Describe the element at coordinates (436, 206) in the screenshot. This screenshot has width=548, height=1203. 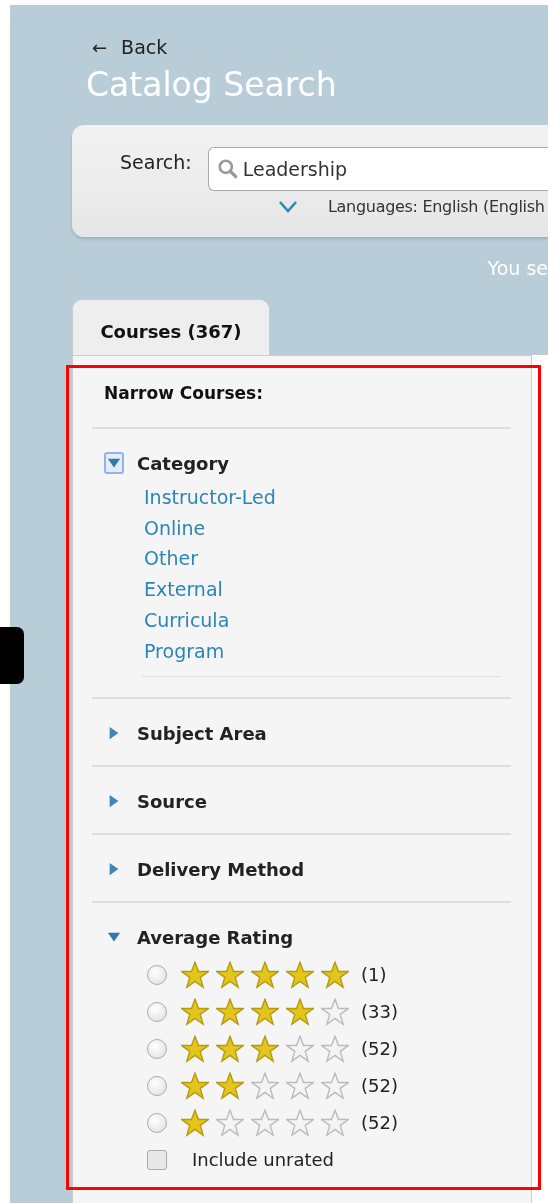
I see `languages-filter: Languages: English (English` at that location.